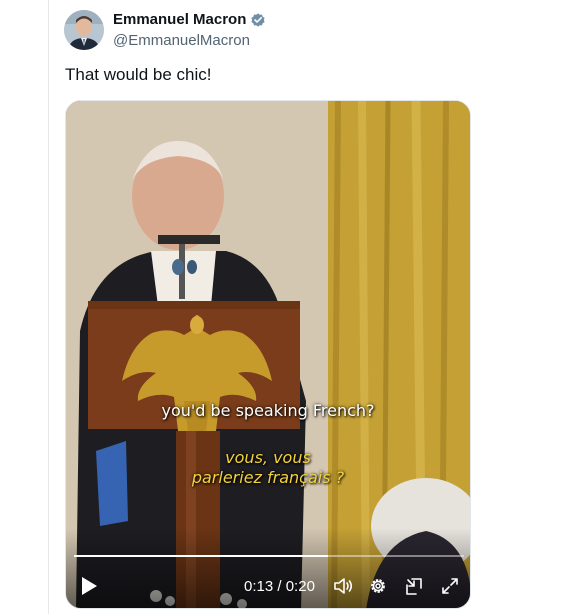 This screenshot has width=564, height=614. Describe the element at coordinates (138, 74) in the screenshot. I see `tweet-text: That would be chic!` at that location.